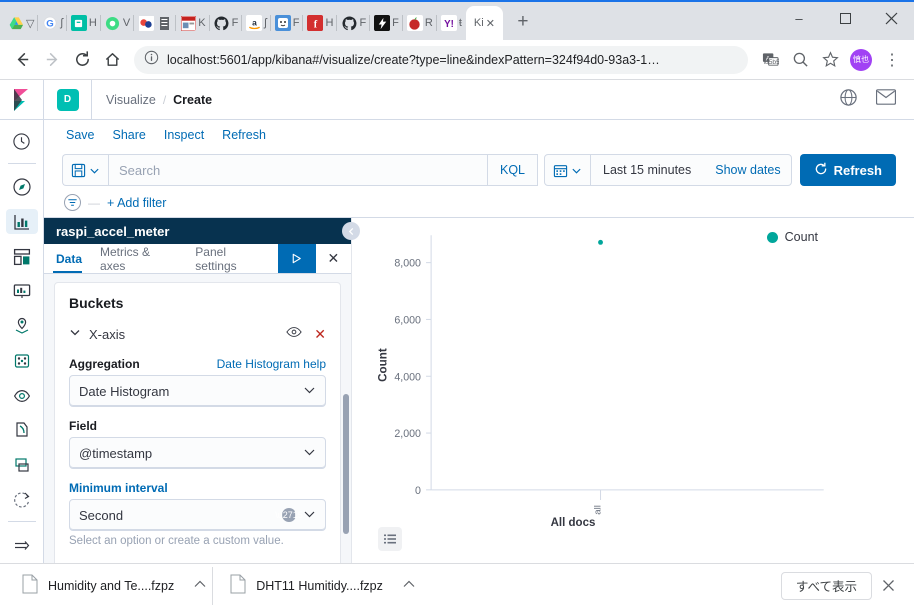 The height and width of the screenshot is (607, 914). Describe the element at coordinates (830, 60) in the screenshot. I see `bookmark-star-icon` at that location.